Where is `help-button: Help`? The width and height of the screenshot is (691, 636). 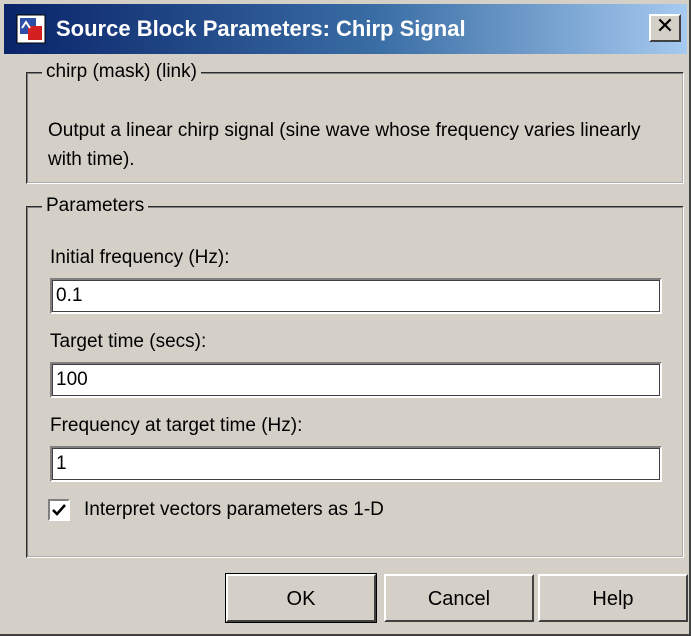 help-button: Help is located at coordinates (613, 598).